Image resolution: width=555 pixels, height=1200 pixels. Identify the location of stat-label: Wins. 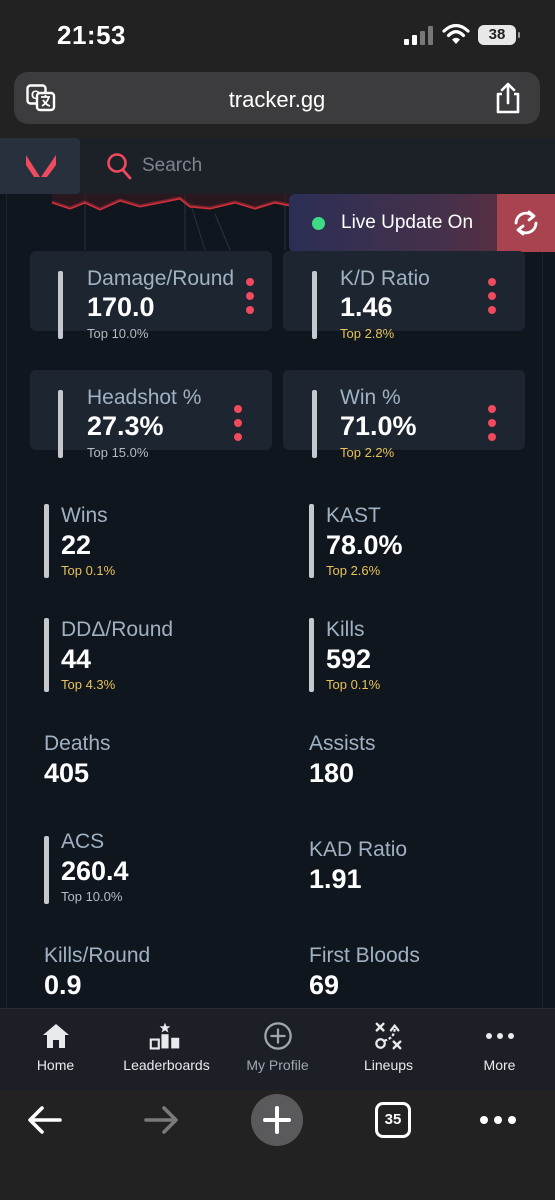
(84, 515).